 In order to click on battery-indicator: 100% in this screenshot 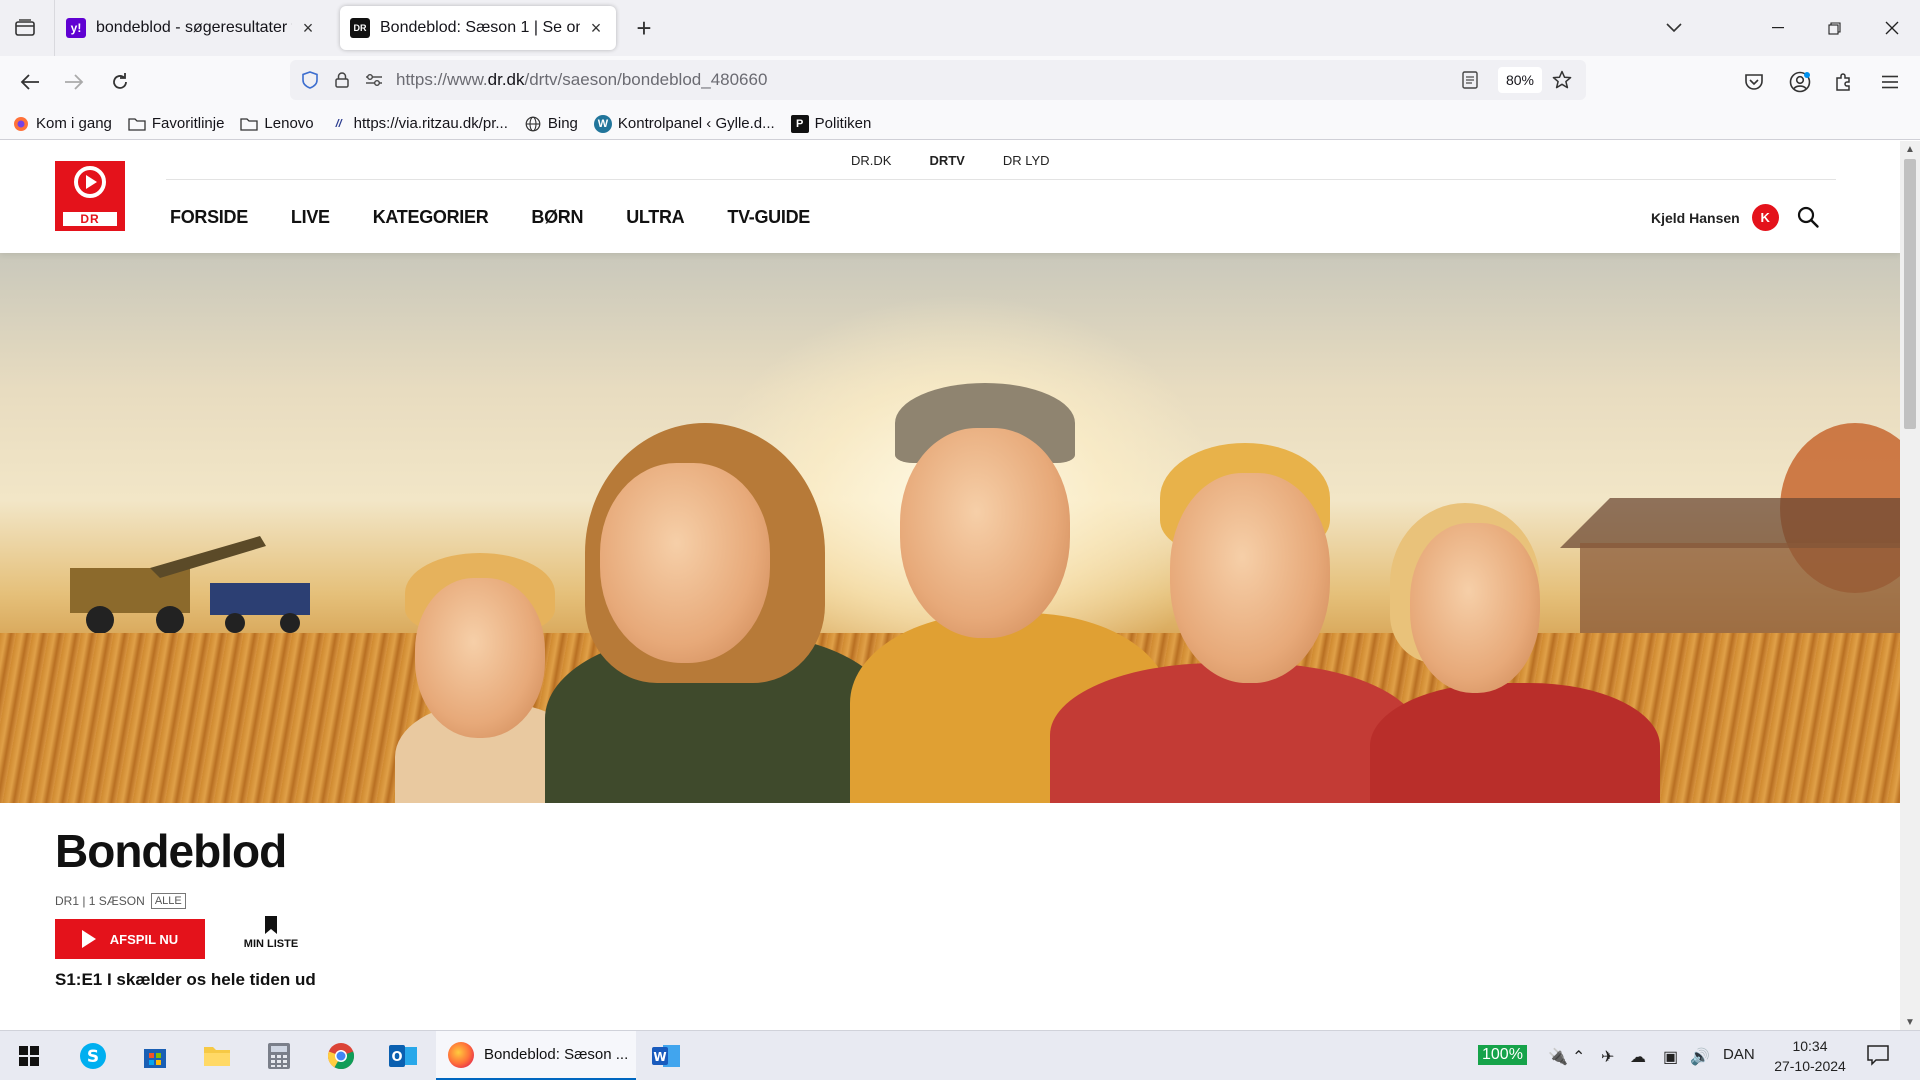, I will do `click(1502, 1055)`.